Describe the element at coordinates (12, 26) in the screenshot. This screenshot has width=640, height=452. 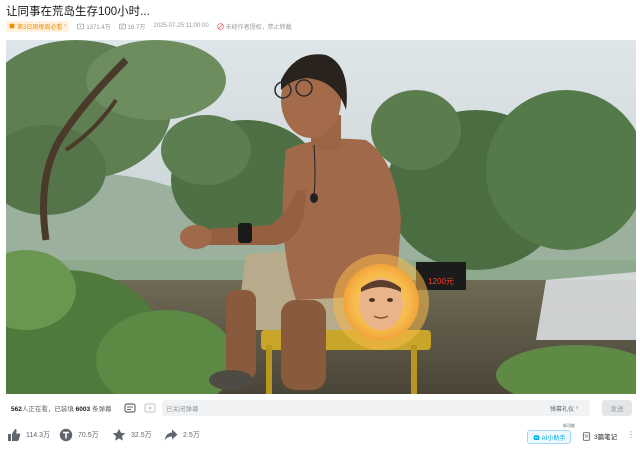
I see `ranking-icon` at that location.